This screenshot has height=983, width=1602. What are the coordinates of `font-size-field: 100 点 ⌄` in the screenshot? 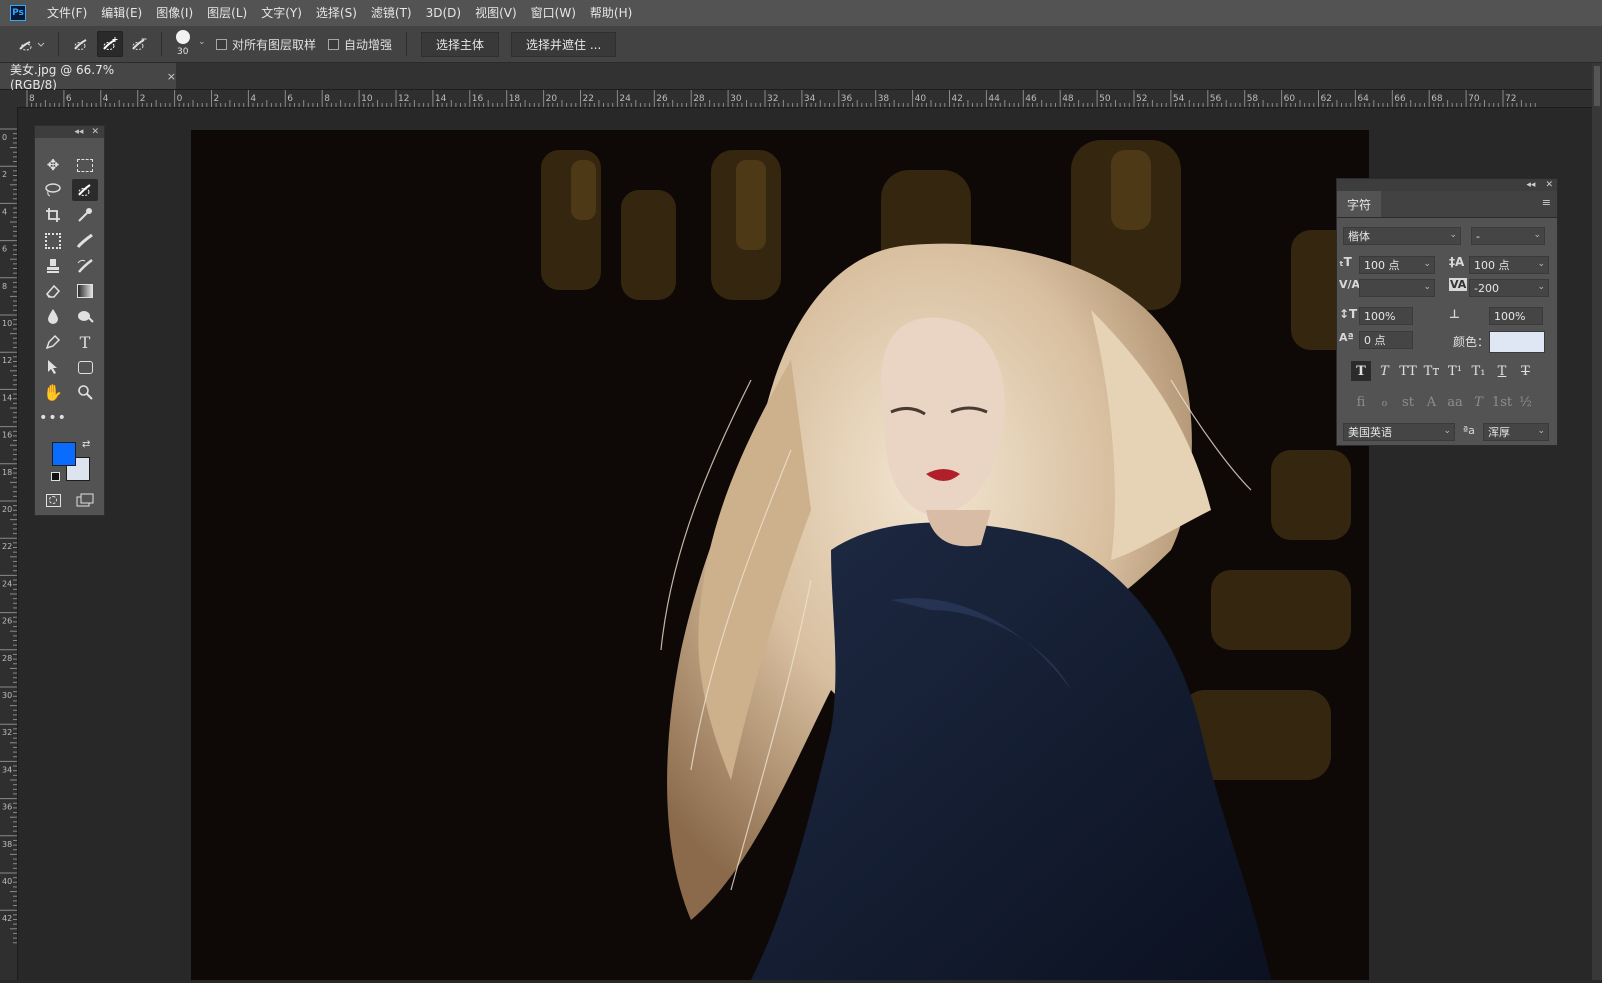 It's located at (1397, 265).